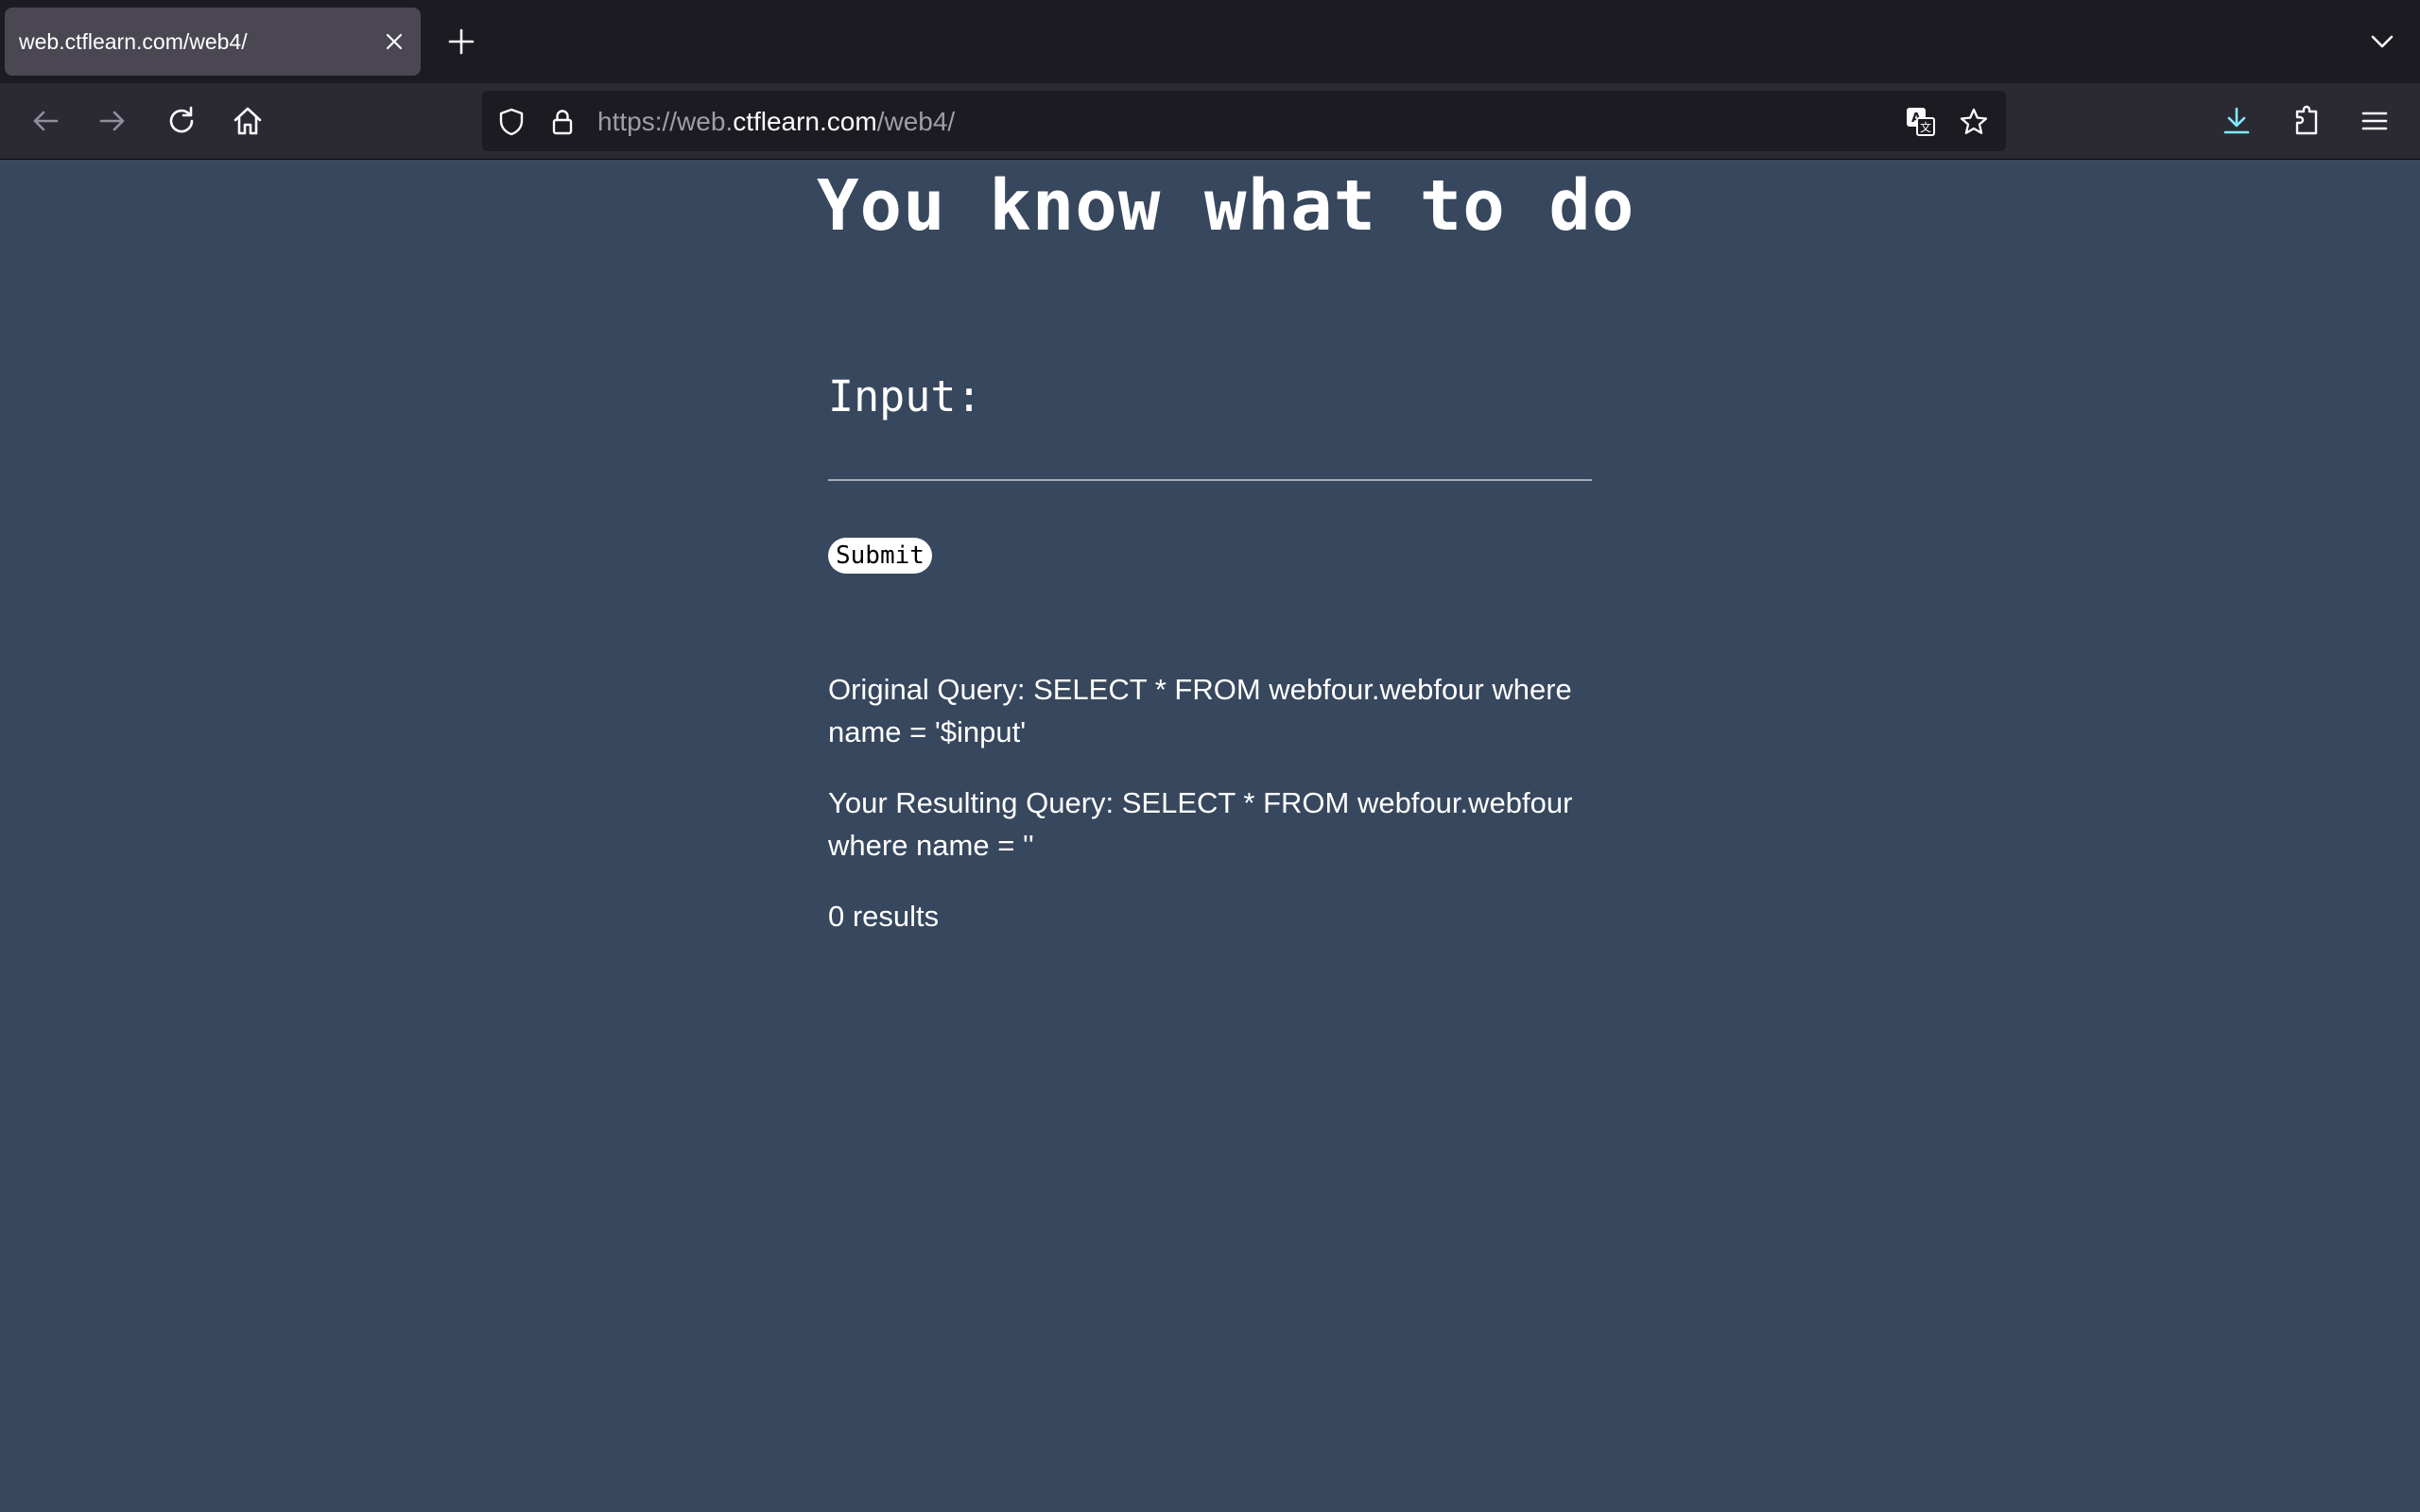  I want to click on input-label: Input:, so click(905, 396).